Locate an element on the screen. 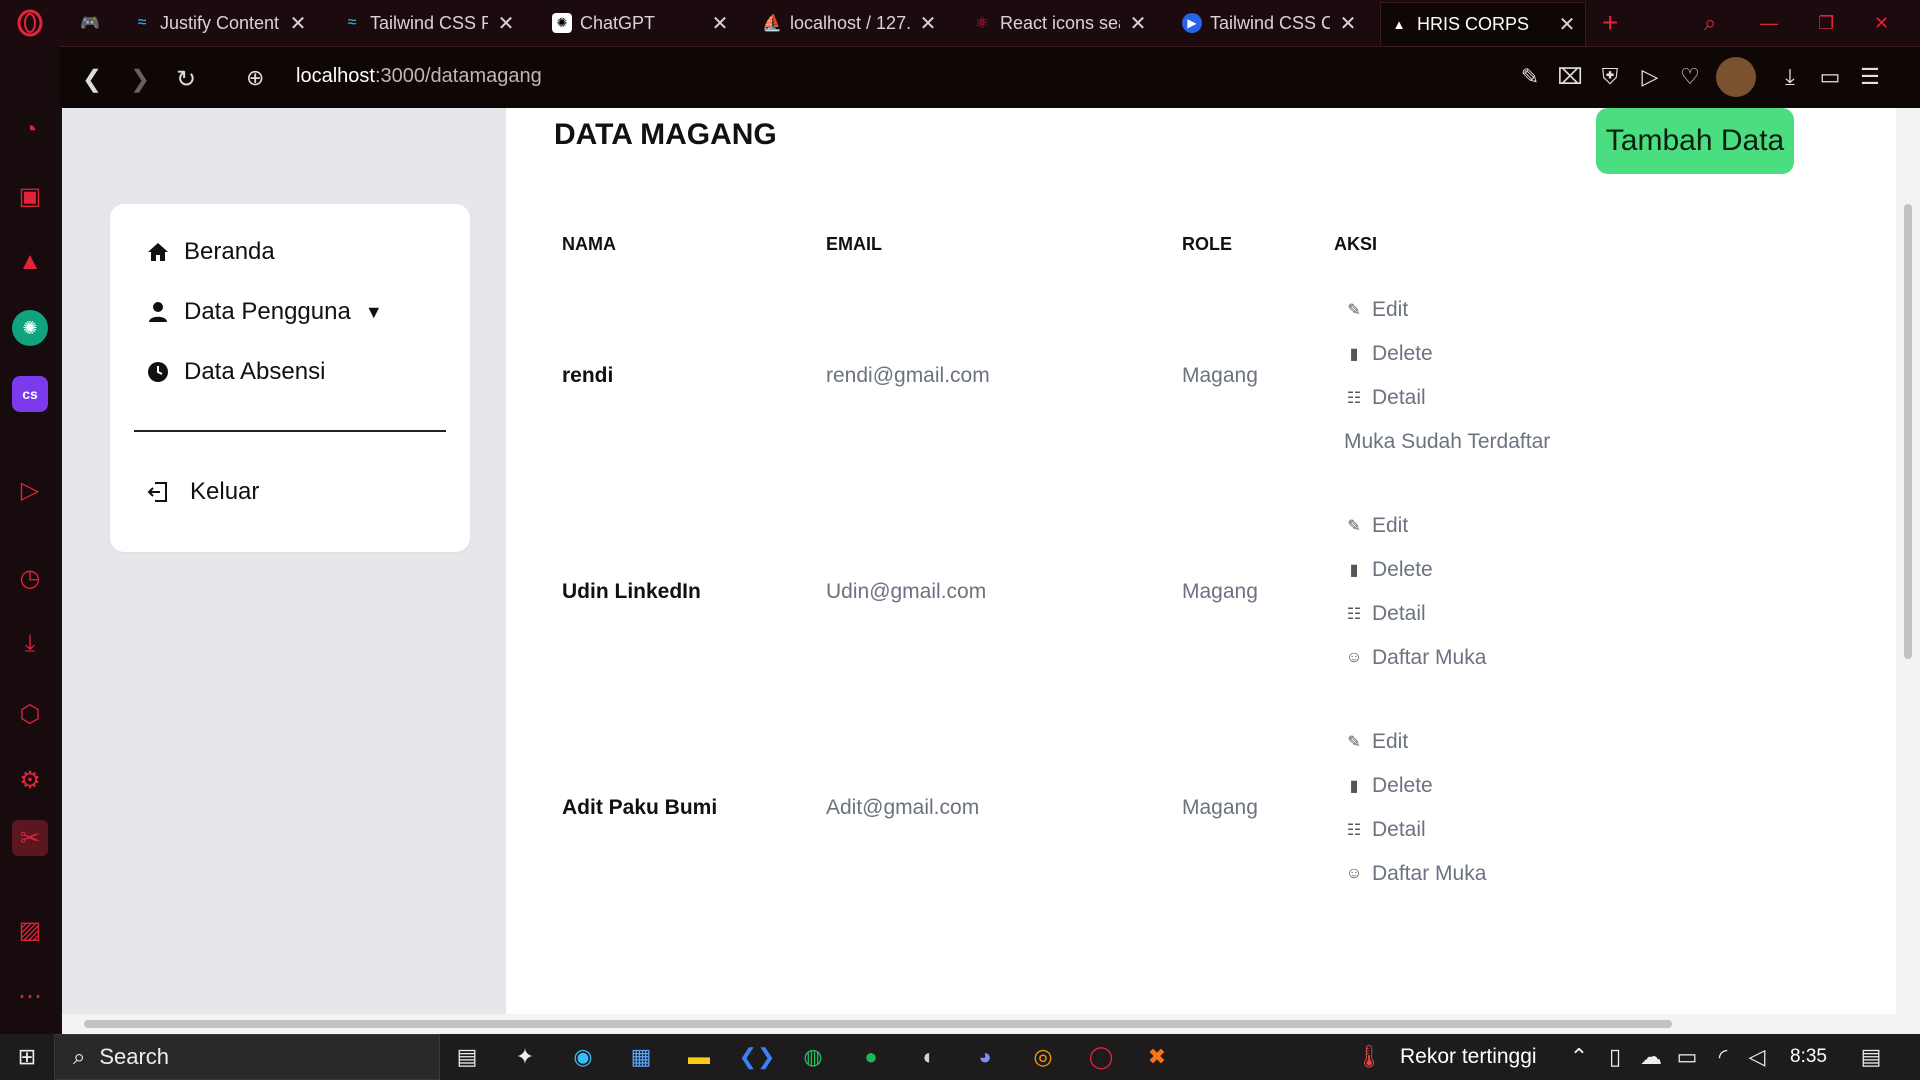  adblock-icon: ⛨ is located at coordinates (1610, 77).